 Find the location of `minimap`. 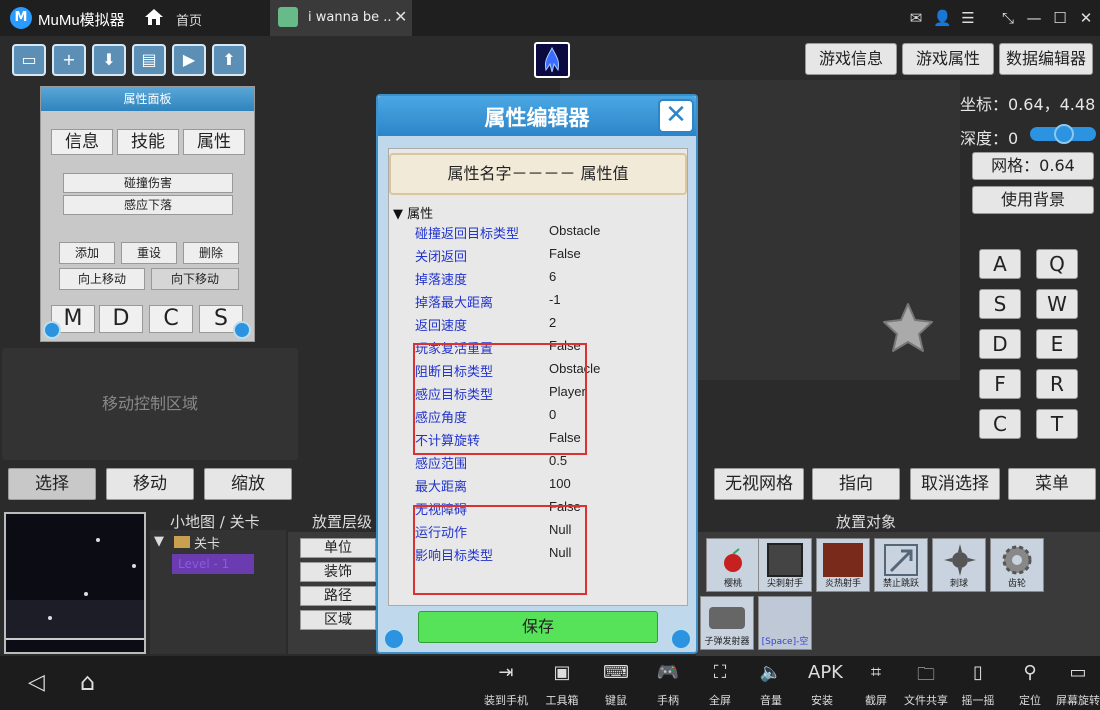

minimap is located at coordinates (75, 583).